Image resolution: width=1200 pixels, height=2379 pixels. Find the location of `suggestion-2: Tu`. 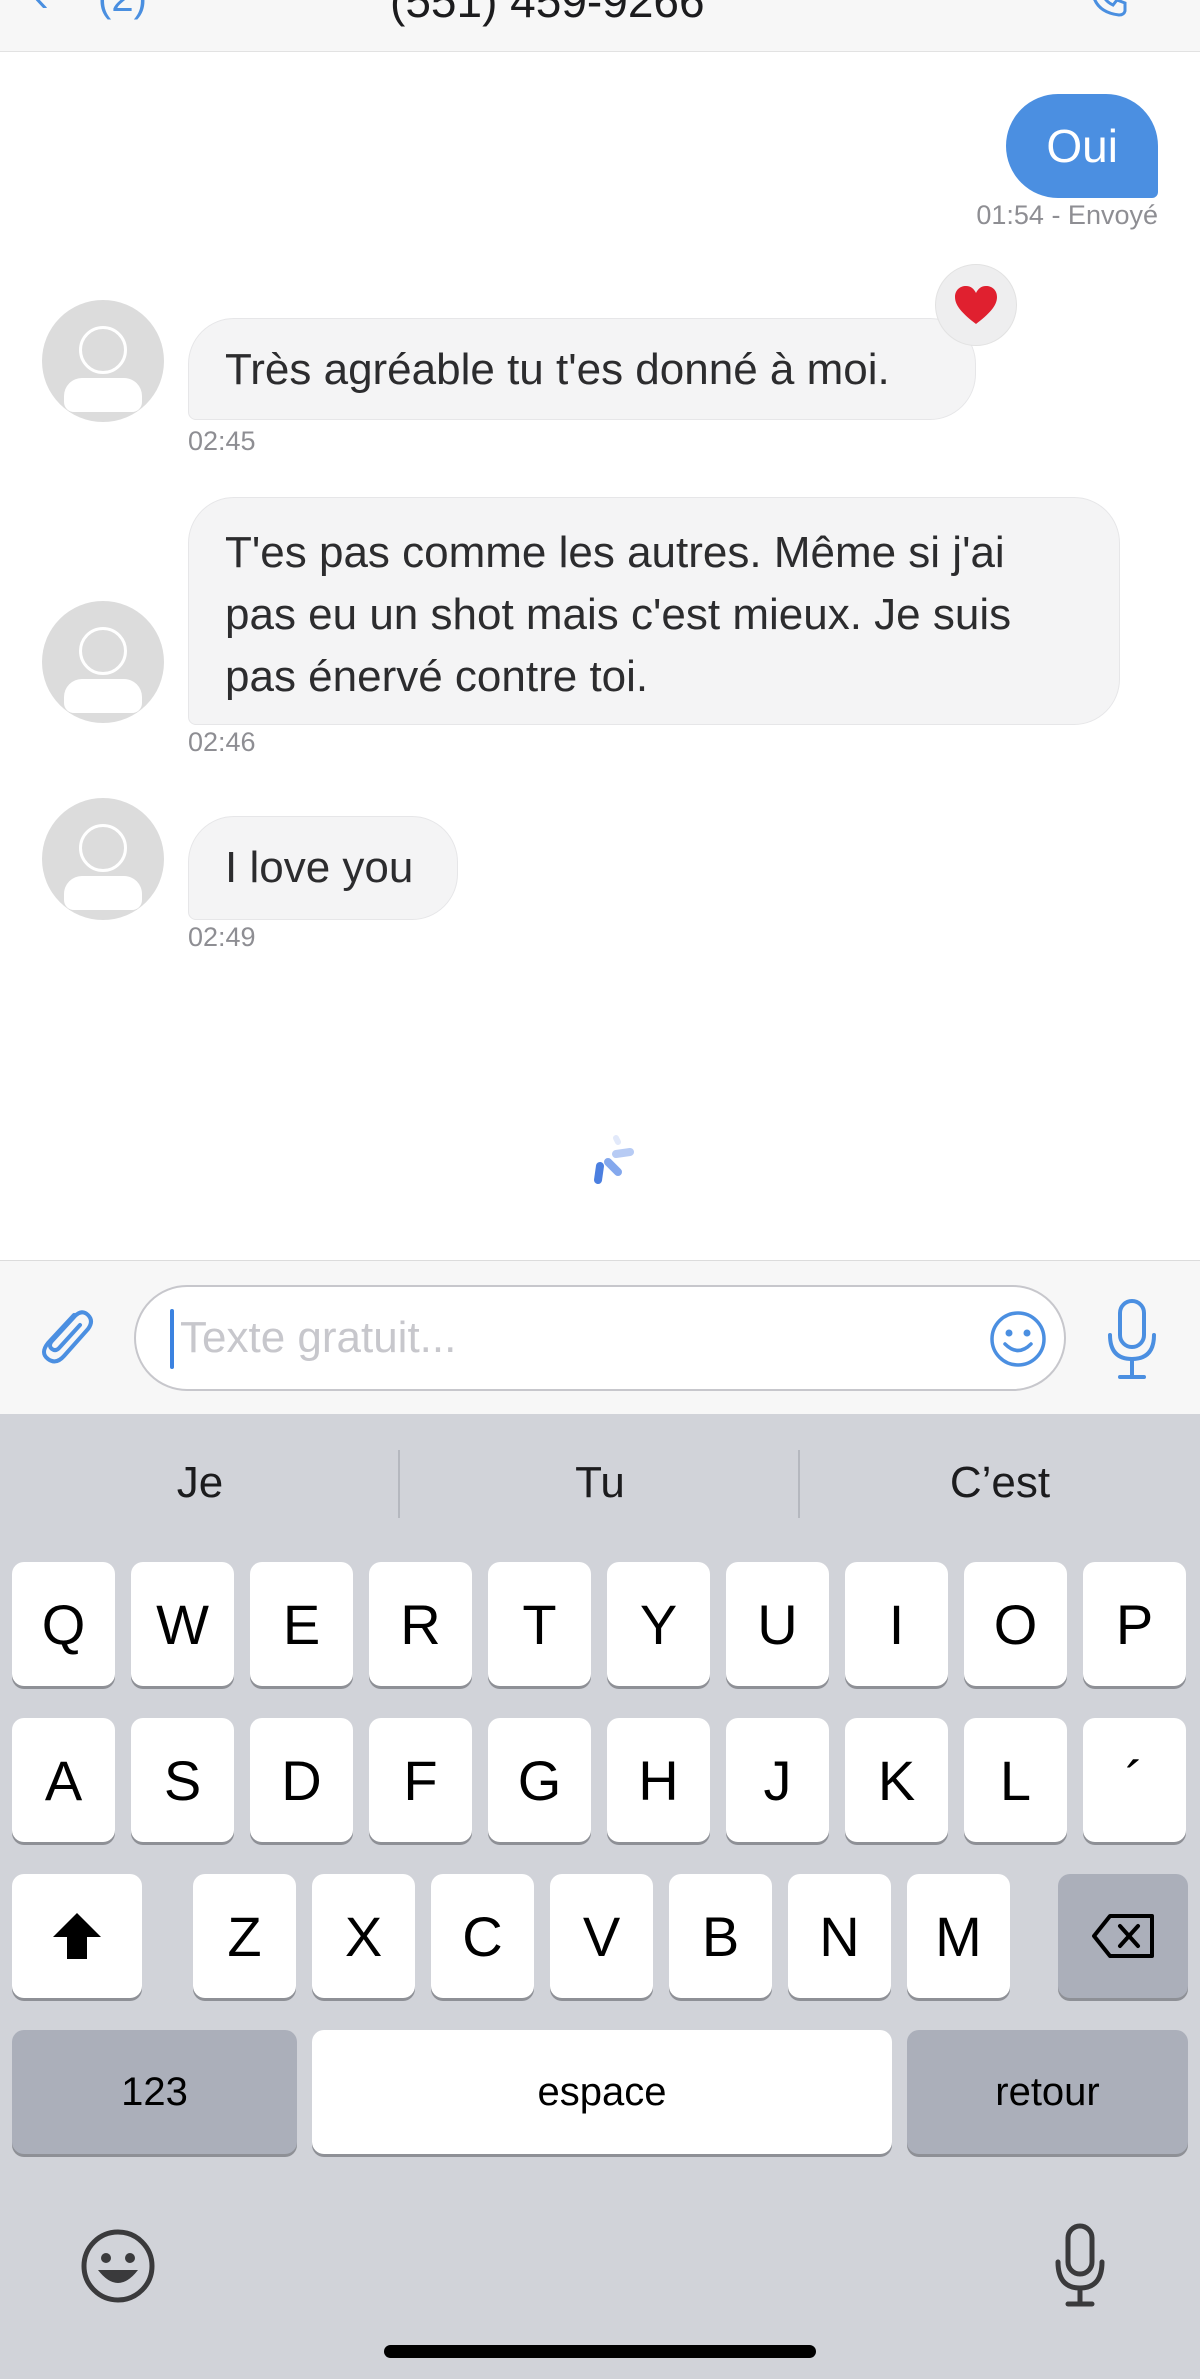

suggestion-2: Tu is located at coordinates (600, 1483).